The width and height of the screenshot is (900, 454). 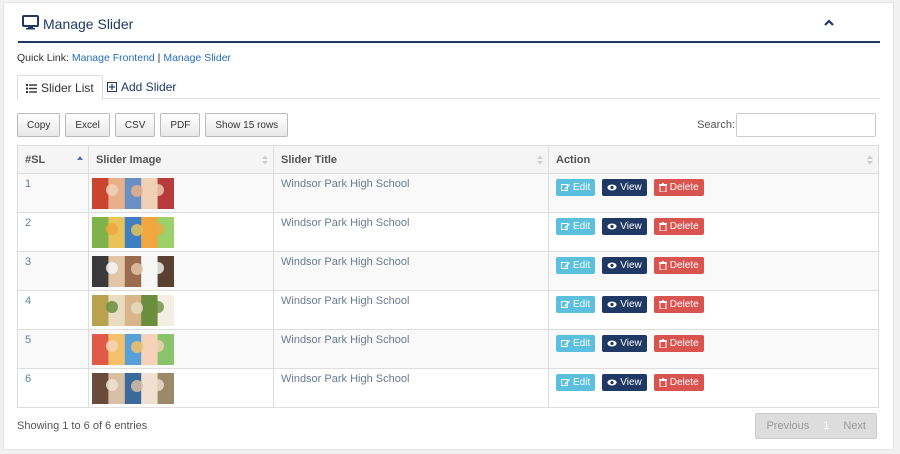 What do you see at coordinates (247, 125) in the screenshot?
I see `show-rows-button: Show 15 rows` at bounding box center [247, 125].